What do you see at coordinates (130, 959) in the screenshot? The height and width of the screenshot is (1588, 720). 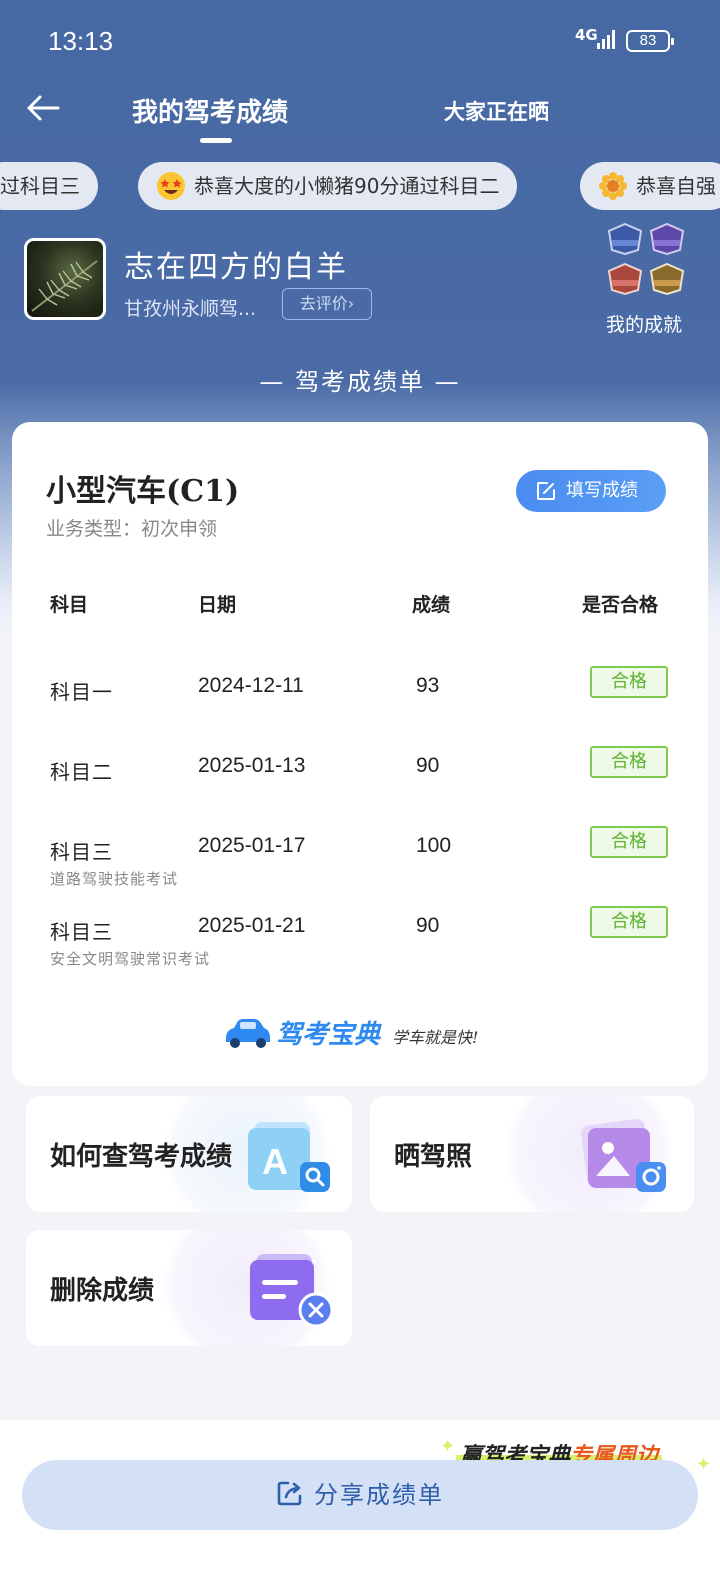 I see `row-subtitle: 安全文明驾驶常识考试` at bounding box center [130, 959].